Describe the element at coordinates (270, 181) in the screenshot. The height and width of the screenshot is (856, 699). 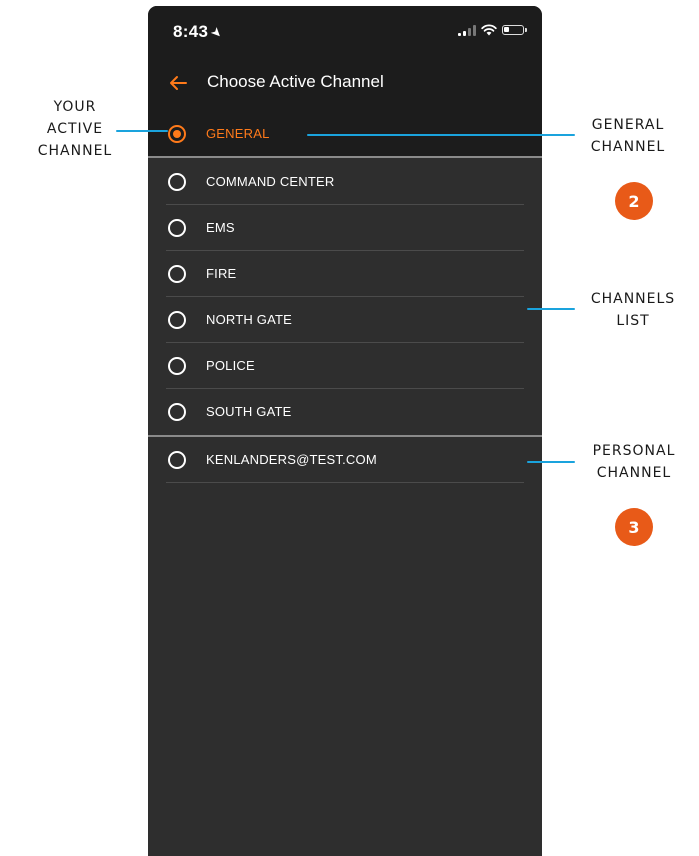
I see `channel-label: COMMAND CENTER` at that location.